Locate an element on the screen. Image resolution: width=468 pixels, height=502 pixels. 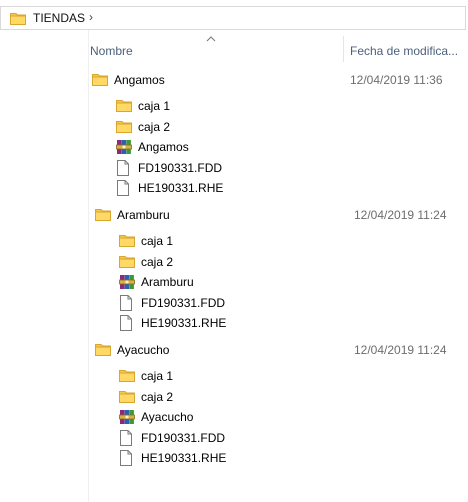
address-bar: TIENDAS › is located at coordinates (233, 18).